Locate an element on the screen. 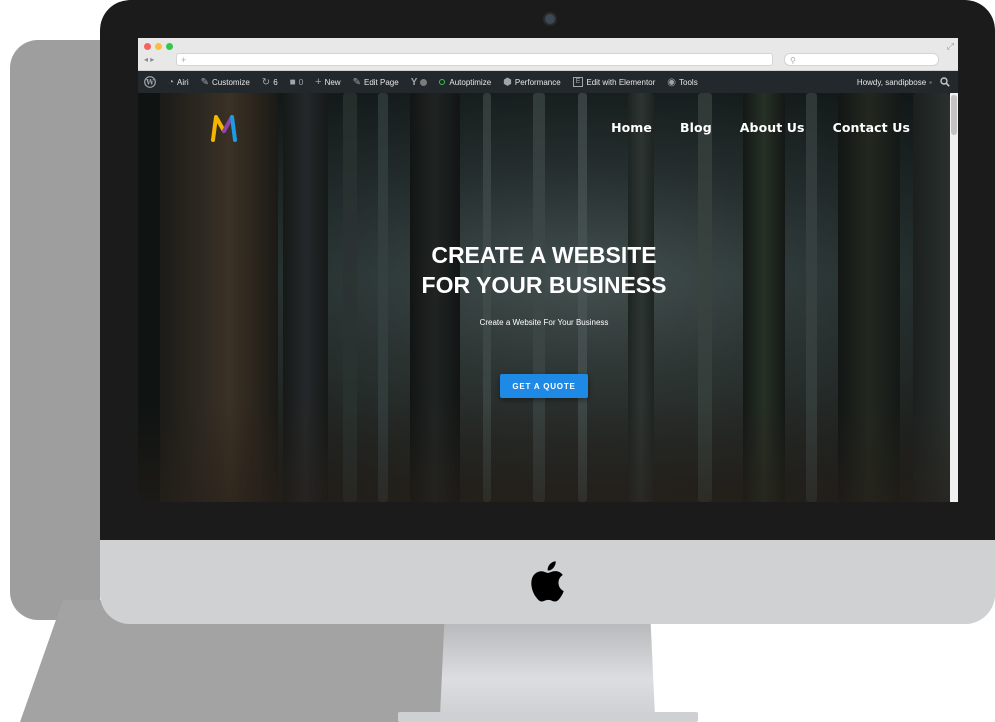  nav-about-us: About Us is located at coordinates (772, 127).